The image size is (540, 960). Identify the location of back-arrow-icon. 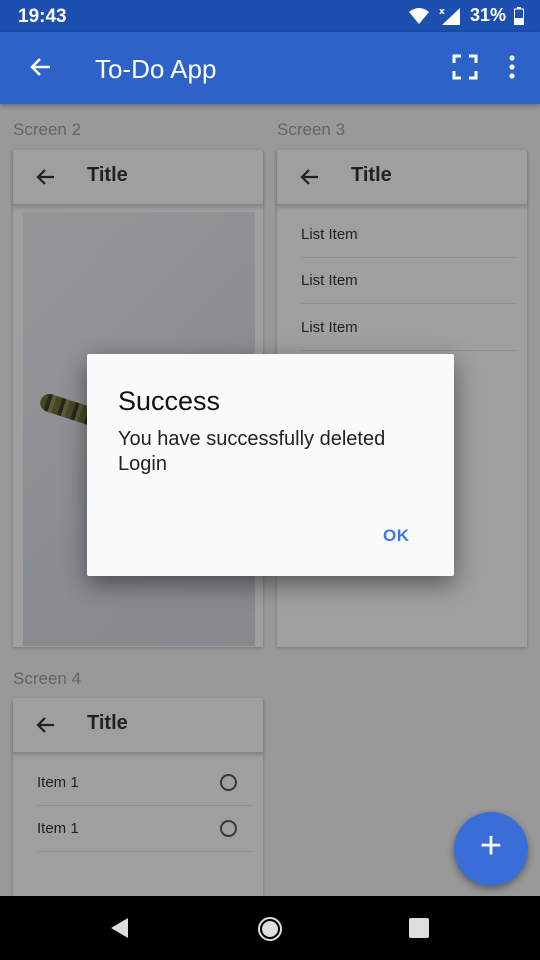
(41, 67).